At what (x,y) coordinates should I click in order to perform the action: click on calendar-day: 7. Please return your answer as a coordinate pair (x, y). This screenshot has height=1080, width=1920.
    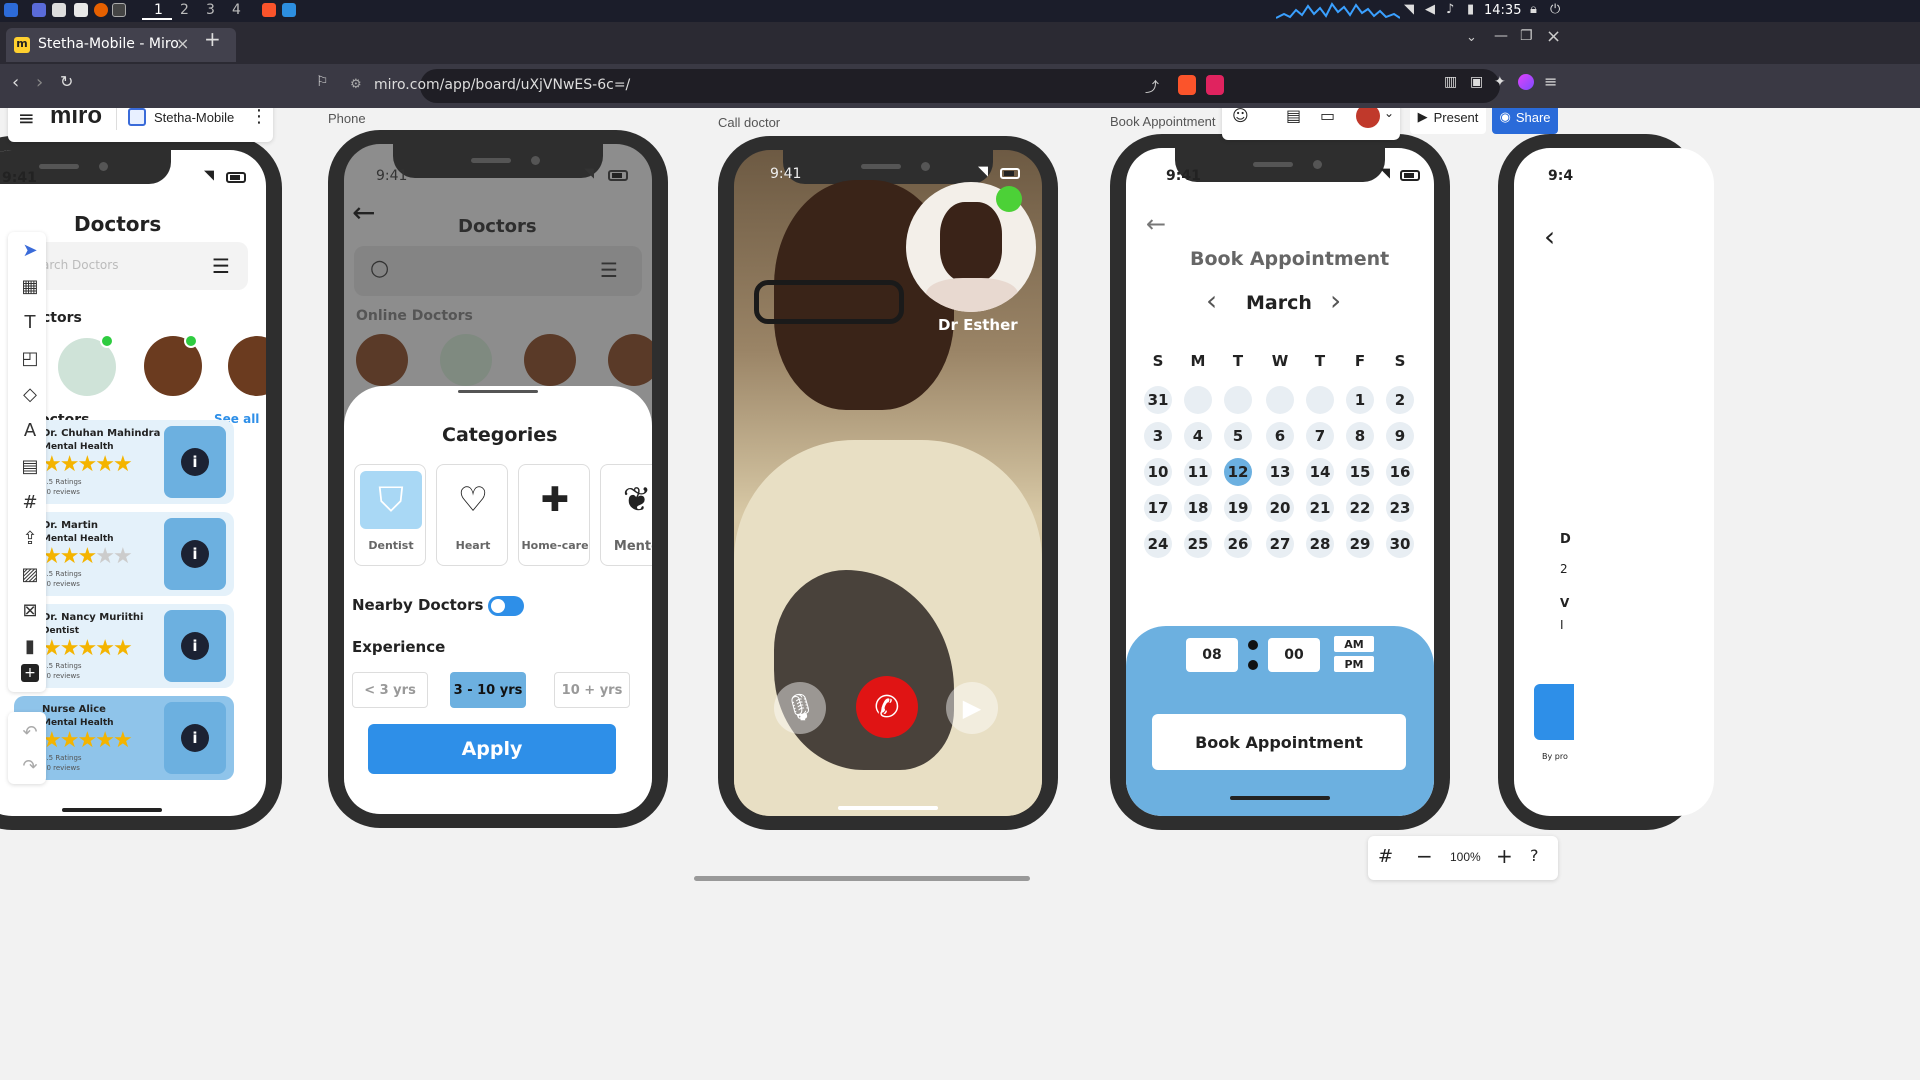
    Looking at the image, I should click on (1320, 436).